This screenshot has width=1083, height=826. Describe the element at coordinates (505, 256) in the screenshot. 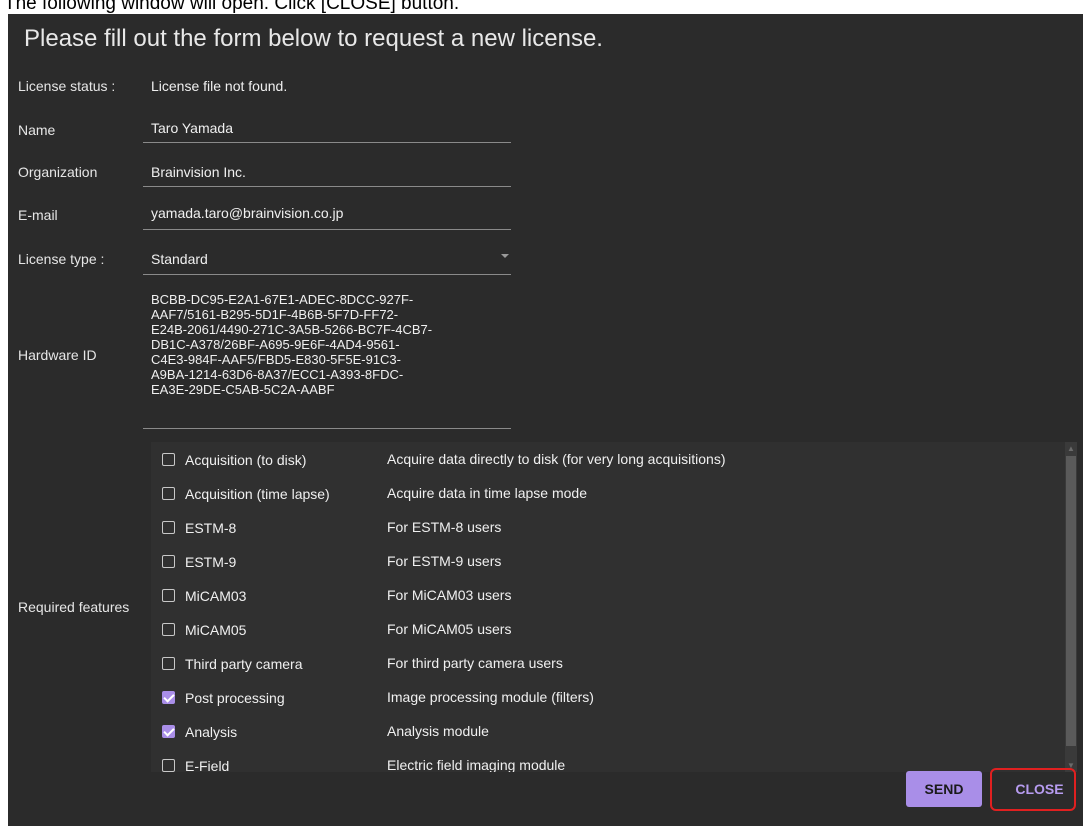

I see `chevron-down-icon` at that location.